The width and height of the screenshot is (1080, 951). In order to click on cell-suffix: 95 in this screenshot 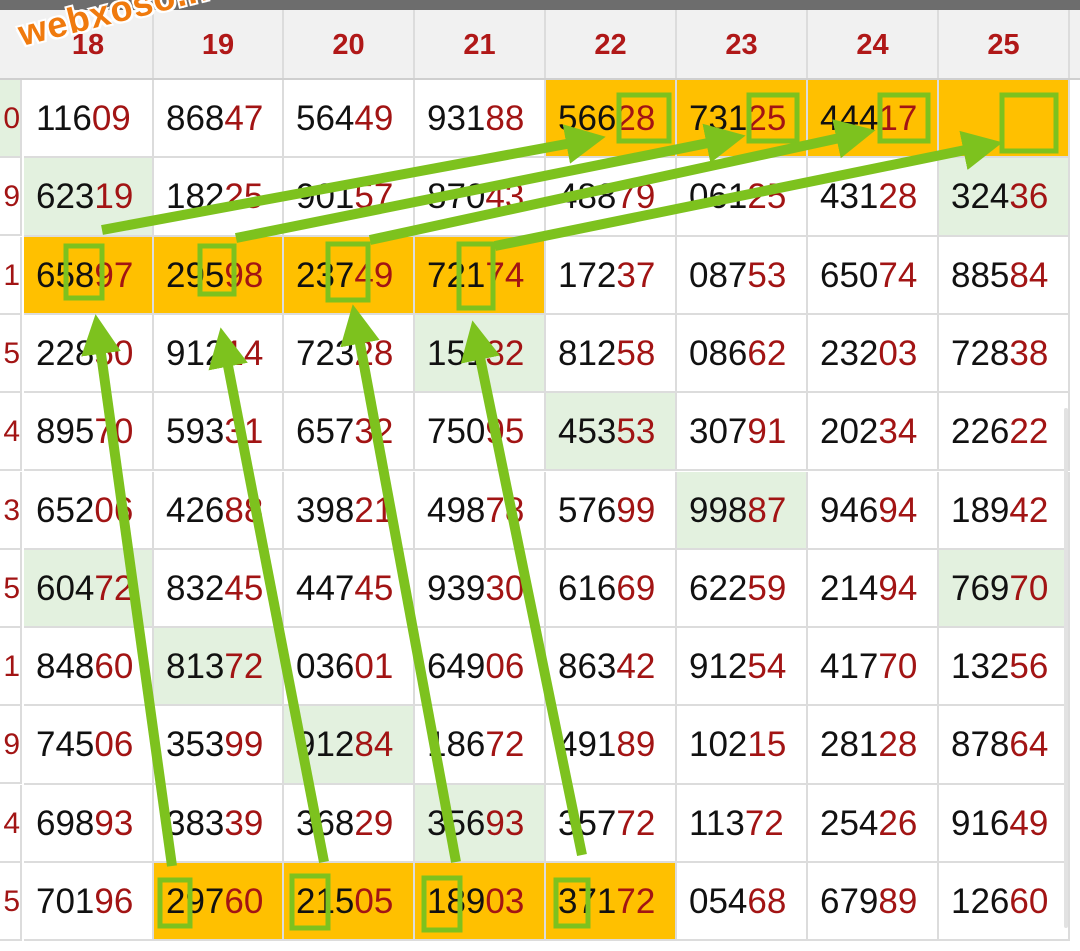, I will do `click(505, 432)`.